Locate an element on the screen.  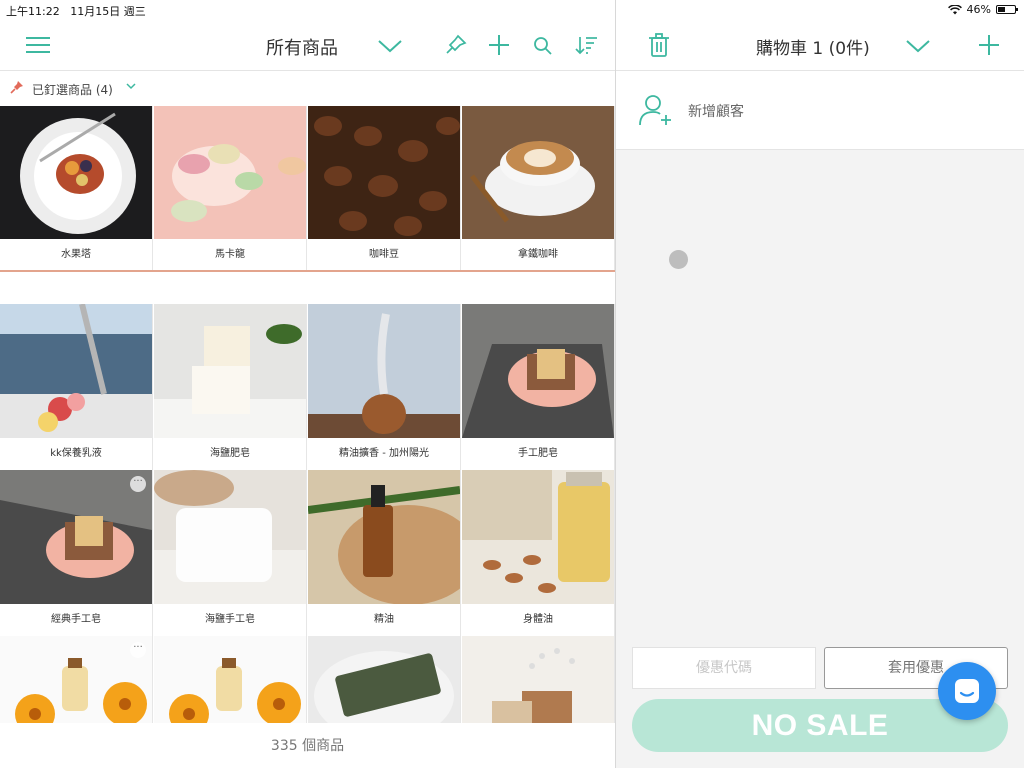
chat-button is located at coordinates (967, 691).